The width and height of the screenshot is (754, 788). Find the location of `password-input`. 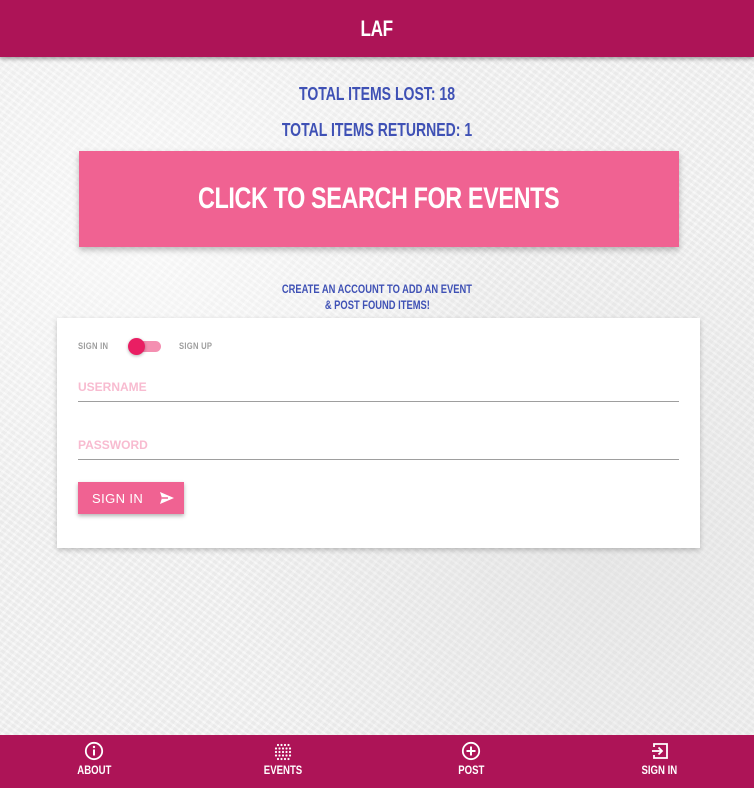

password-input is located at coordinates (378, 444).